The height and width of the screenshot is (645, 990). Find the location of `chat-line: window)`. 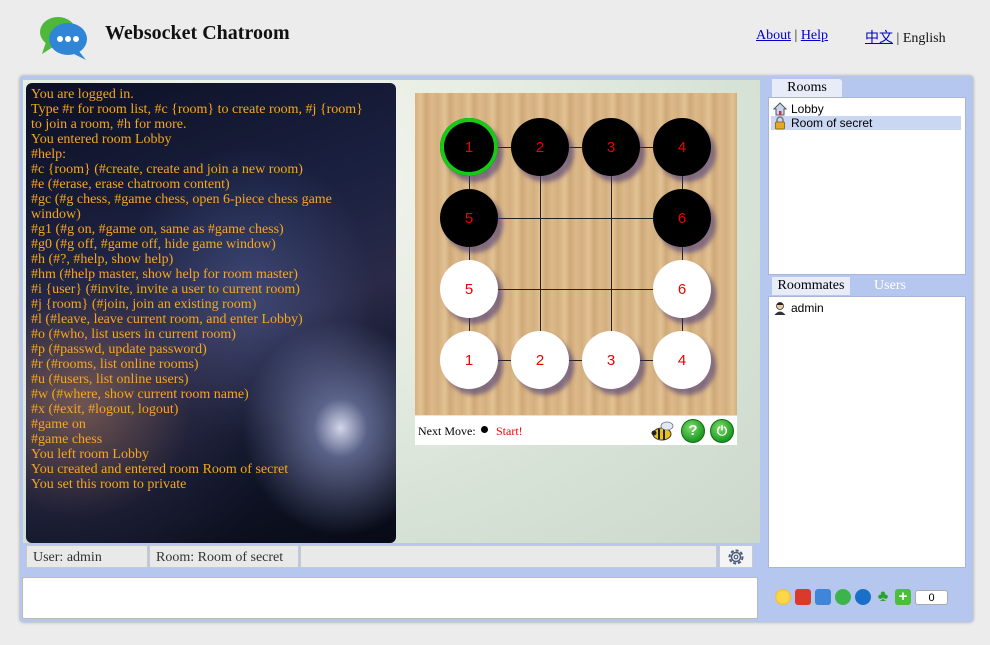

chat-line: window) is located at coordinates (56, 214).